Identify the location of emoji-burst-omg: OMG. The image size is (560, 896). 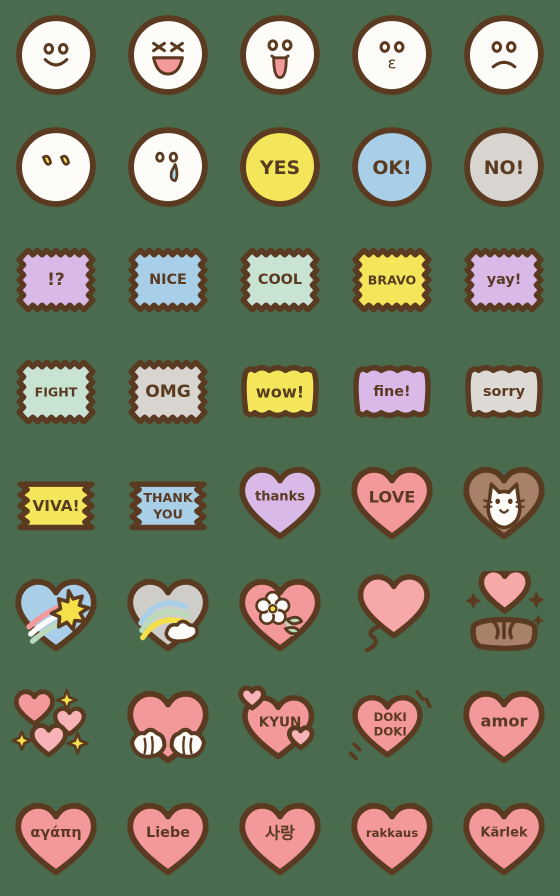
(168, 392).